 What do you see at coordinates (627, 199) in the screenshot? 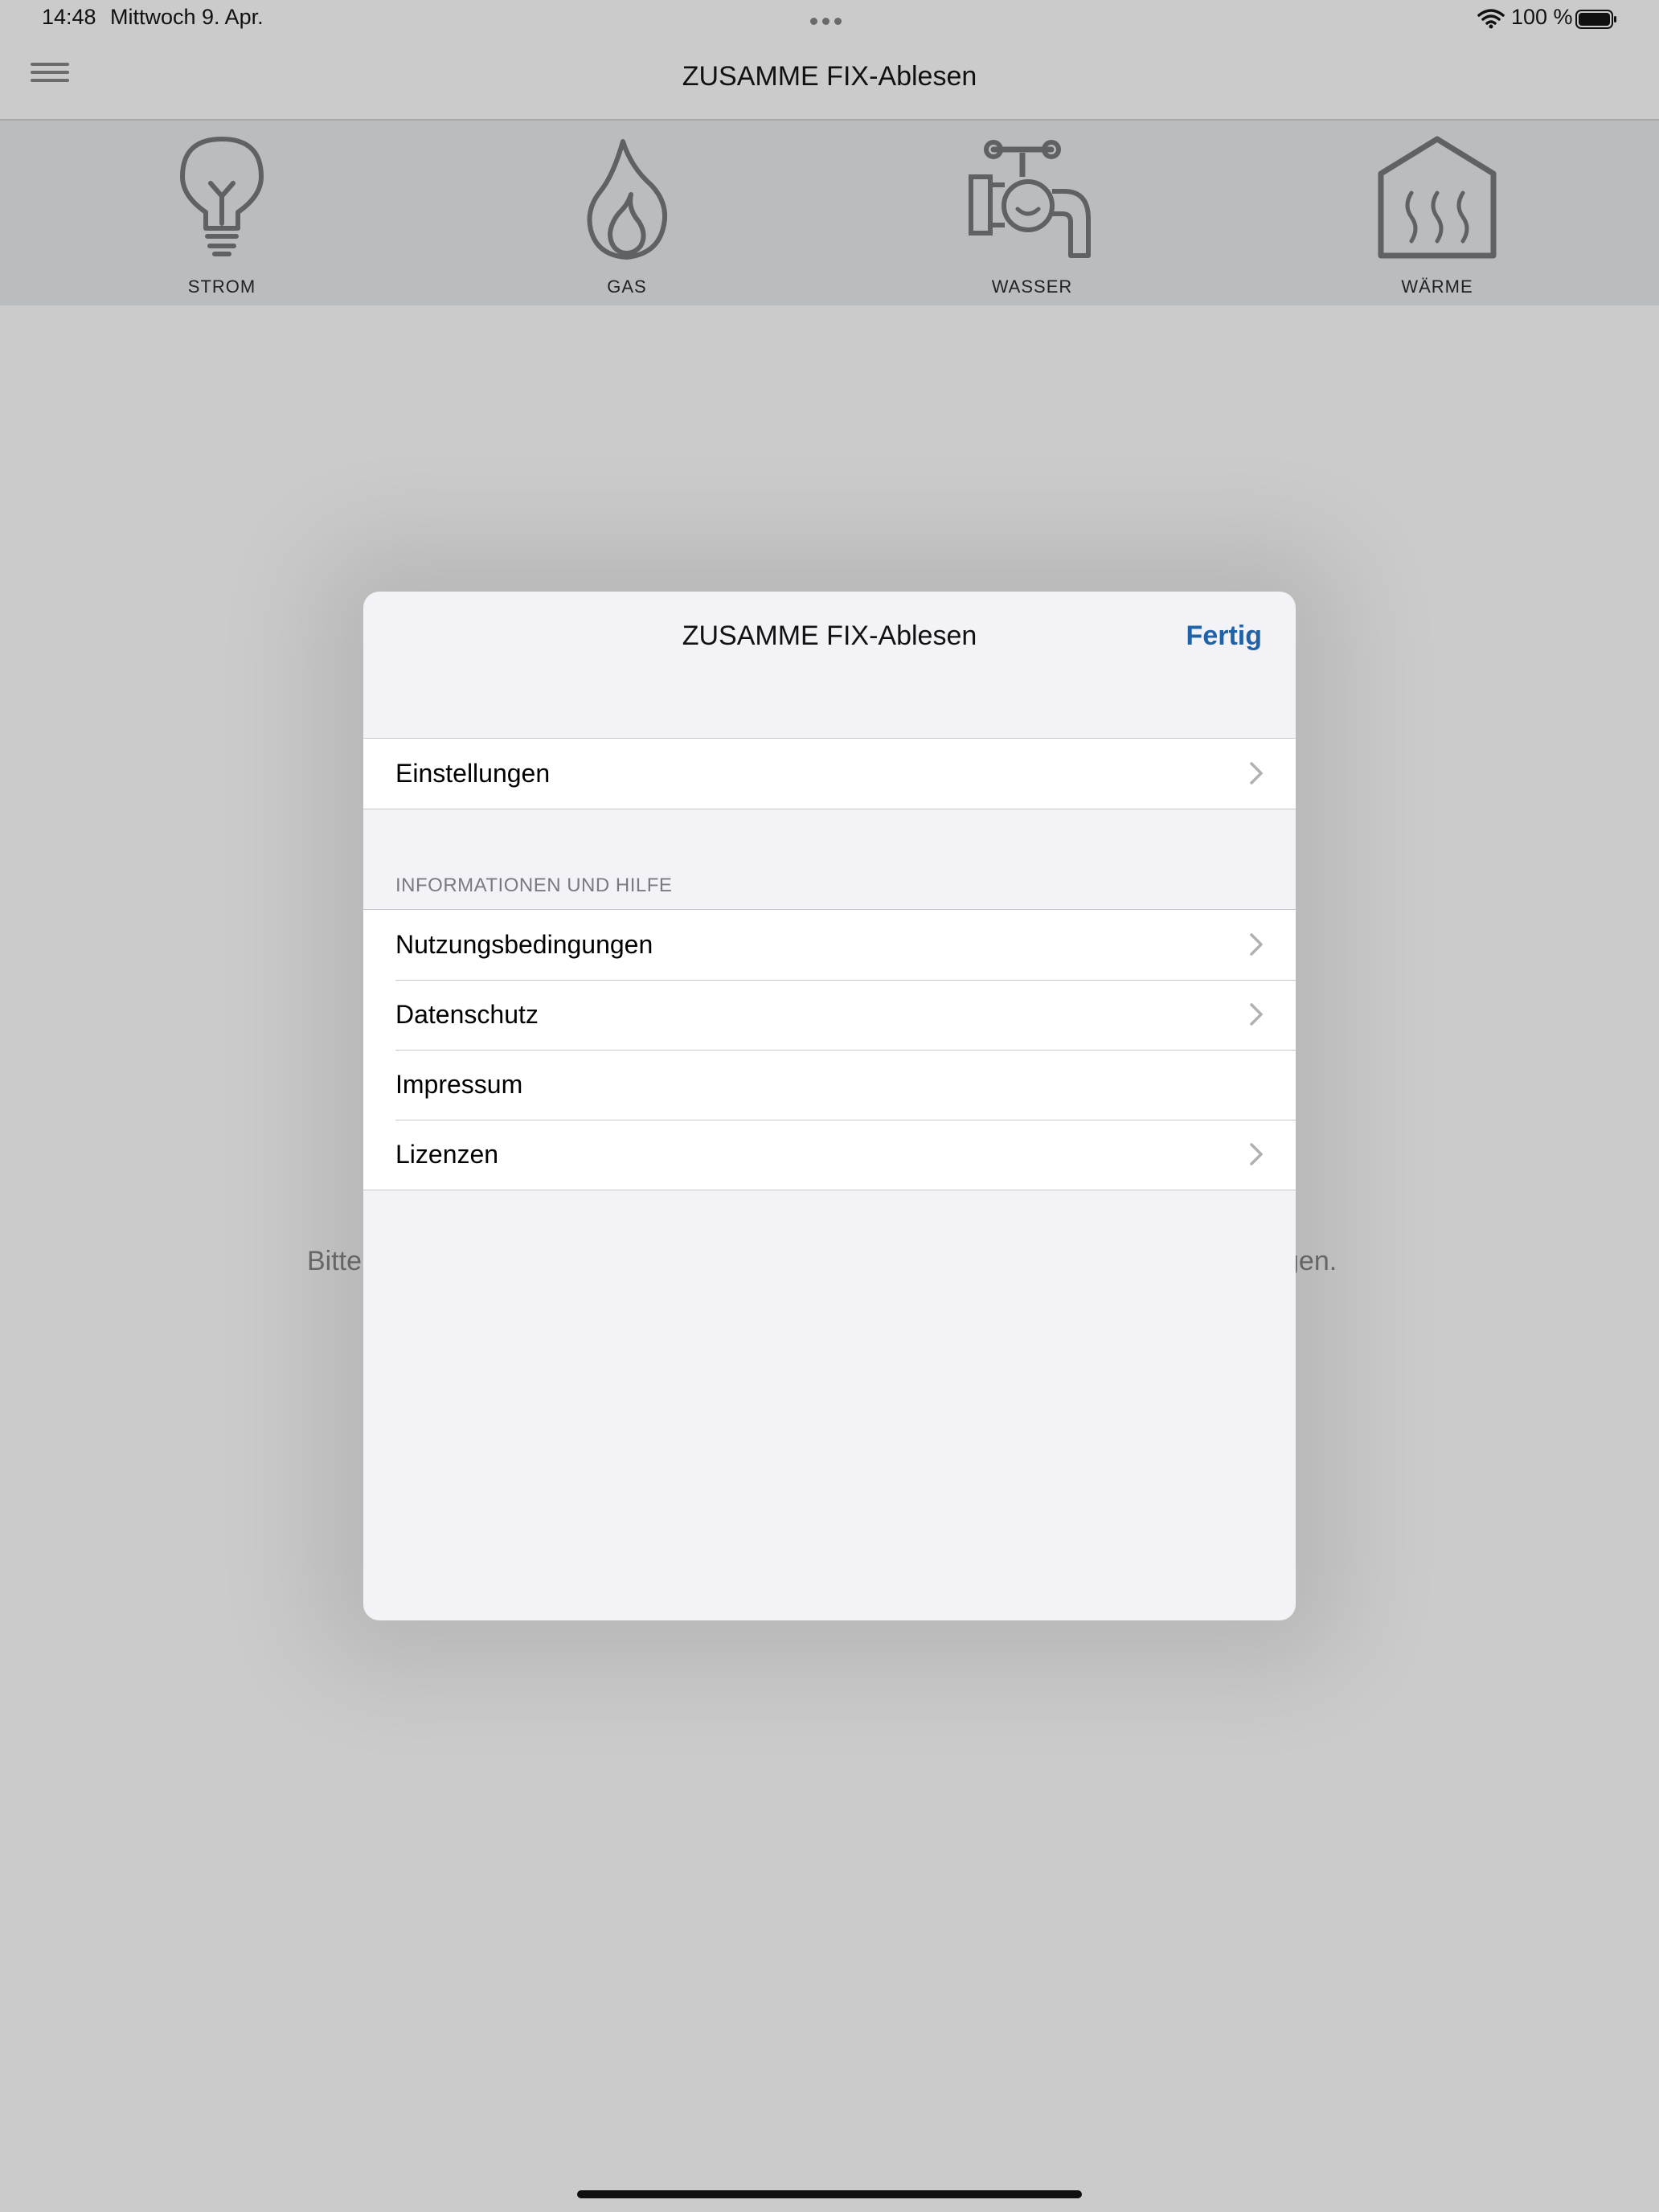
I see `flame-icon` at bounding box center [627, 199].